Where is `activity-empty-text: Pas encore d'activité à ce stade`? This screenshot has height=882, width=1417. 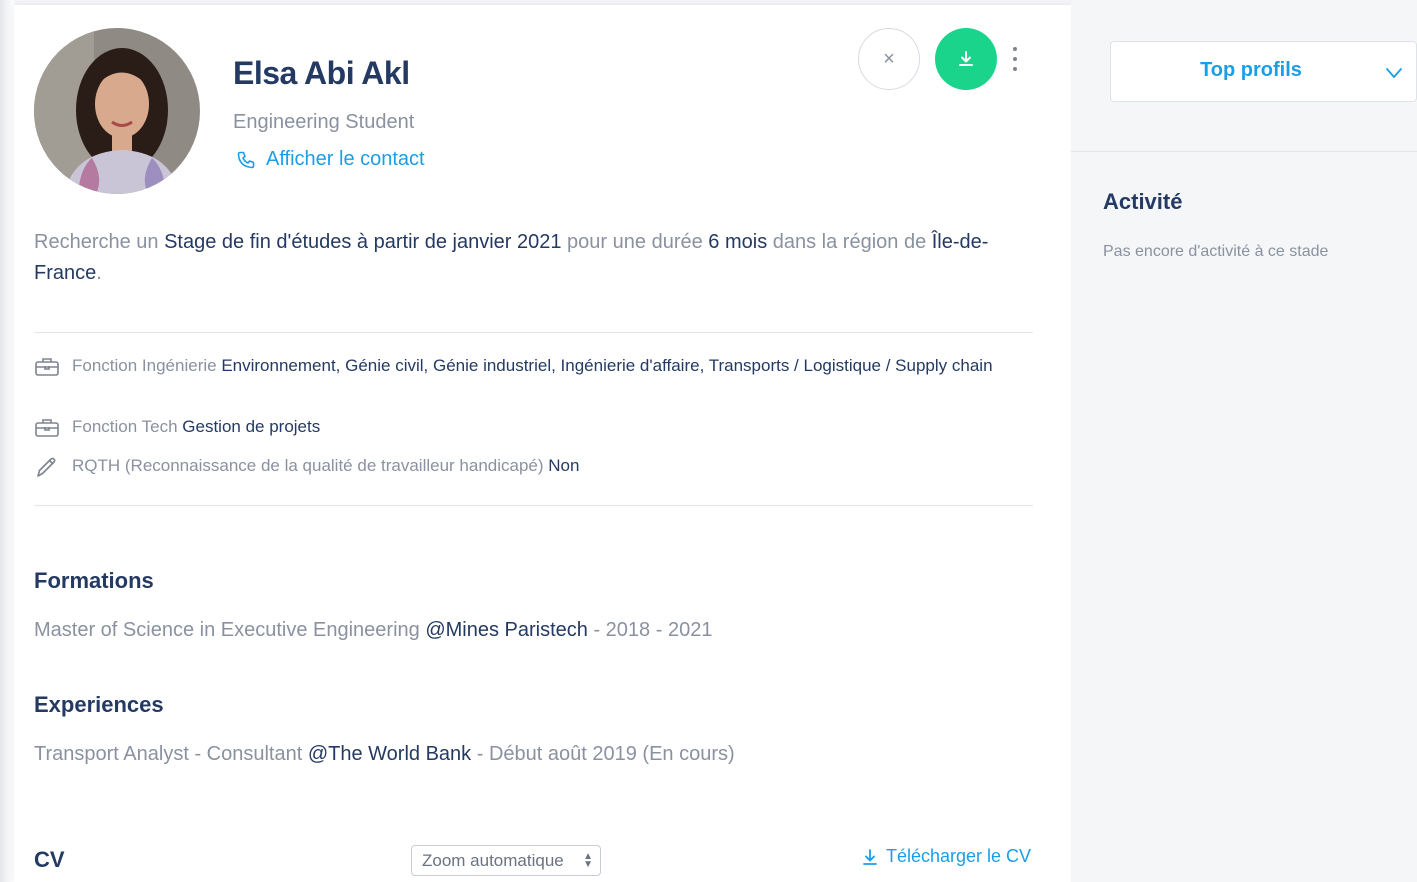 activity-empty-text: Pas encore d'activité à ce stade is located at coordinates (1216, 251).